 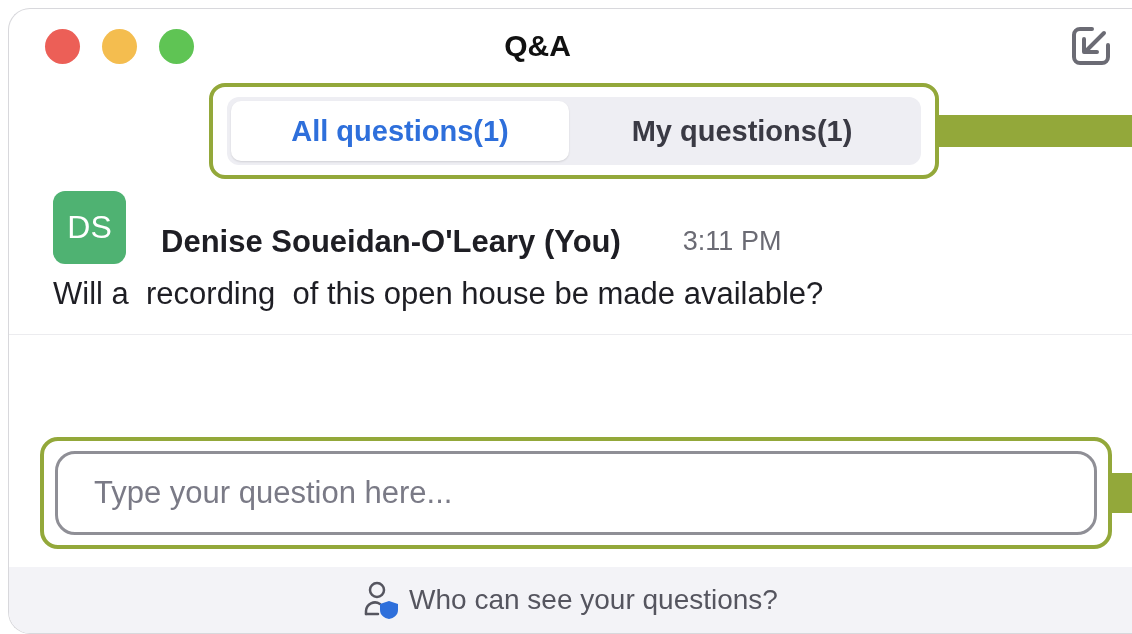 I want to click on maximize-button, so click(x=176, y=46).